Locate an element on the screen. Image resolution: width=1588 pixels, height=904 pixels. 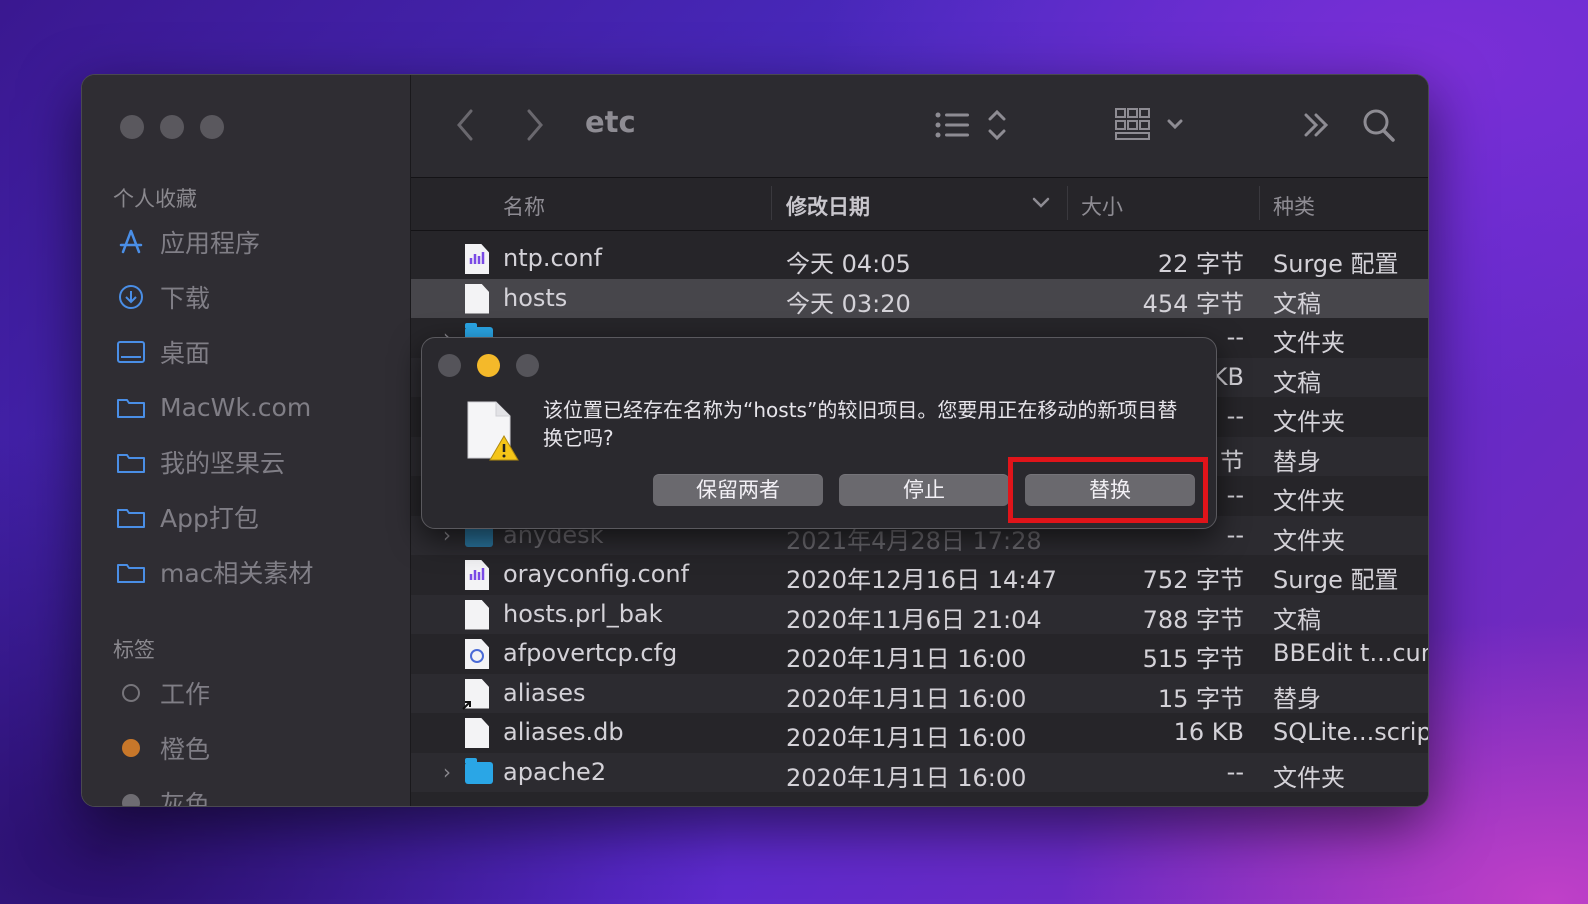
list-view-icon is located at coordinates (976, 127).